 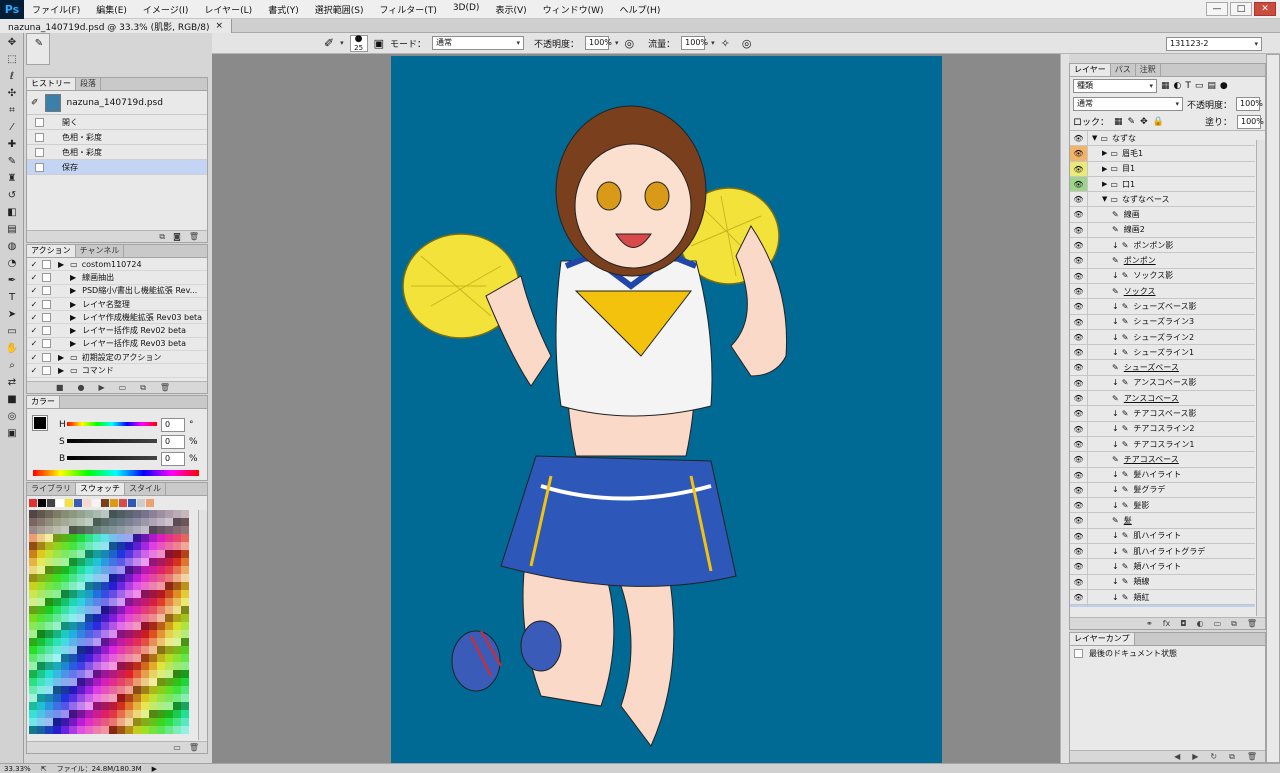 I want to click on adjustment-layer-icon: ◐, so click(x=1200, y=623).